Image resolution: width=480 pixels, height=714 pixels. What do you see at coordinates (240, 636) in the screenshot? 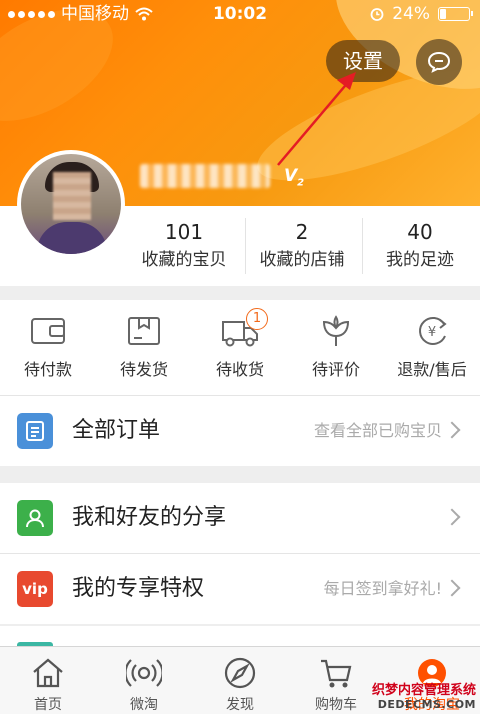
I see `next-row-partial` at bounding box center [240, 636].